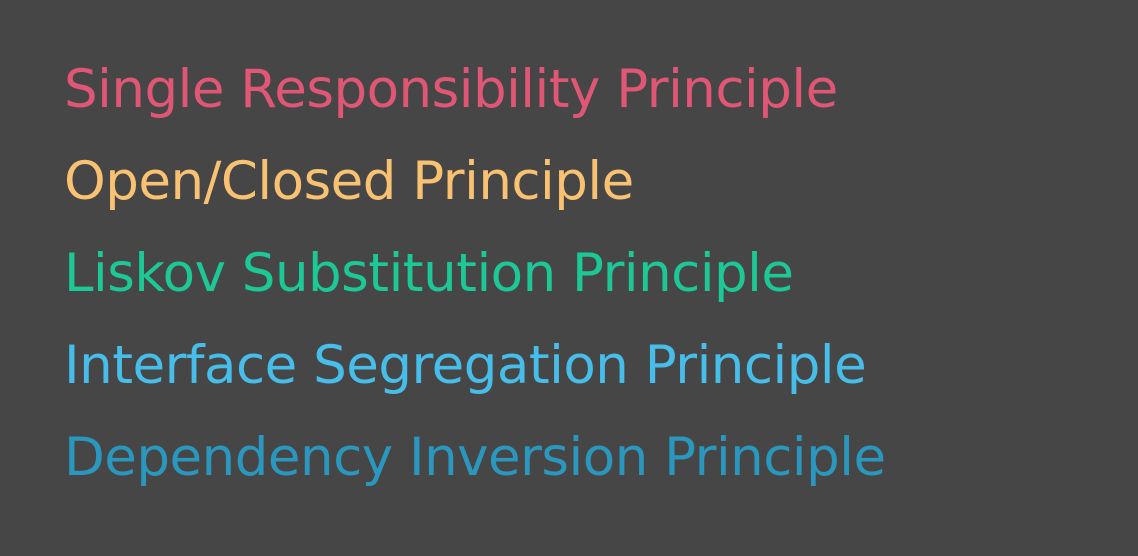 This screenshot has height=556, width=1138. I want to click on principle-open-closed: Open/Closed Principle, so click(349, 181).